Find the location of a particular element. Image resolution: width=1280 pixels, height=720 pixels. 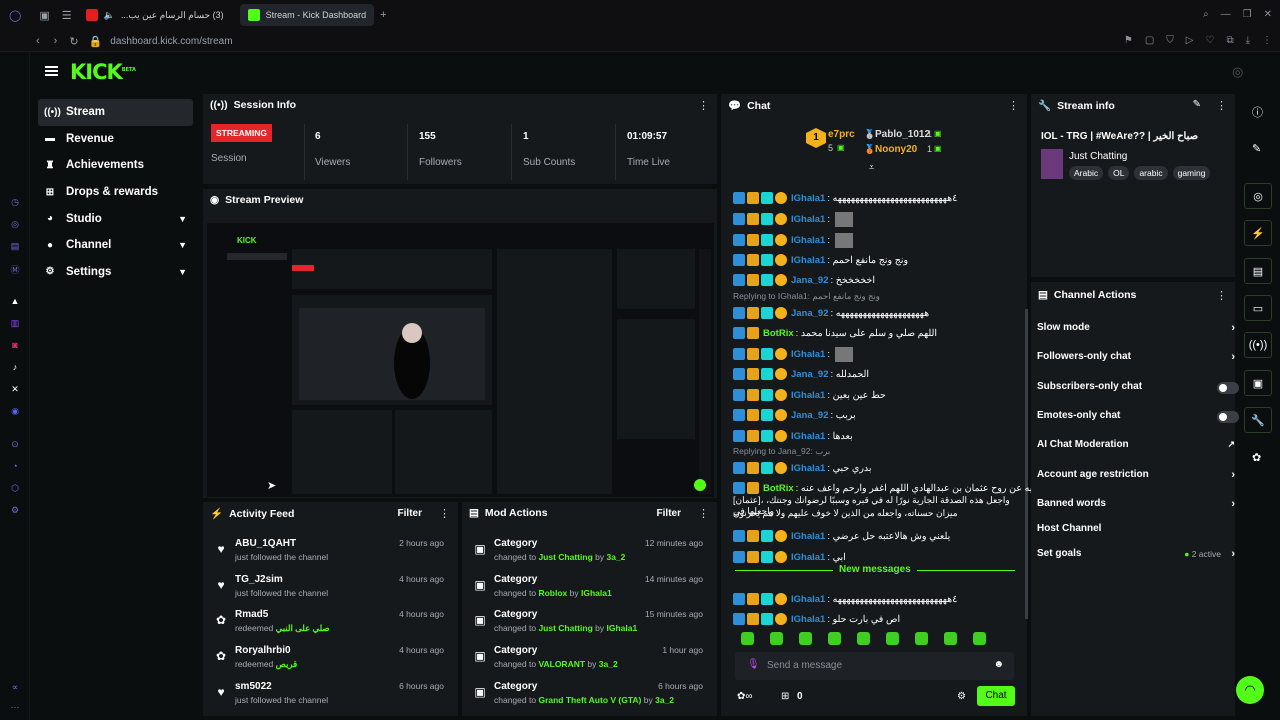

extensions-icon: ⧉ is located at coordinates (1229, 40).